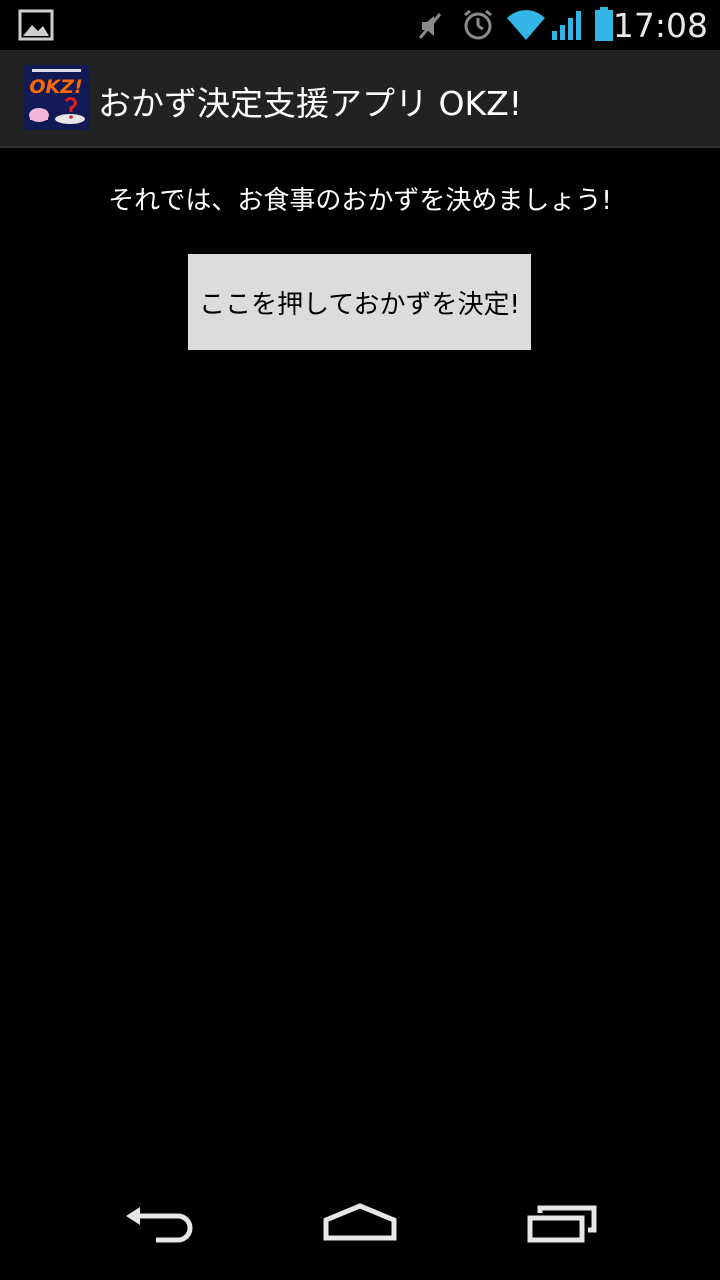 The height and width of the screenshot is (1280, 720). I want to click on status-bar: 17:08, so click(360, 25).